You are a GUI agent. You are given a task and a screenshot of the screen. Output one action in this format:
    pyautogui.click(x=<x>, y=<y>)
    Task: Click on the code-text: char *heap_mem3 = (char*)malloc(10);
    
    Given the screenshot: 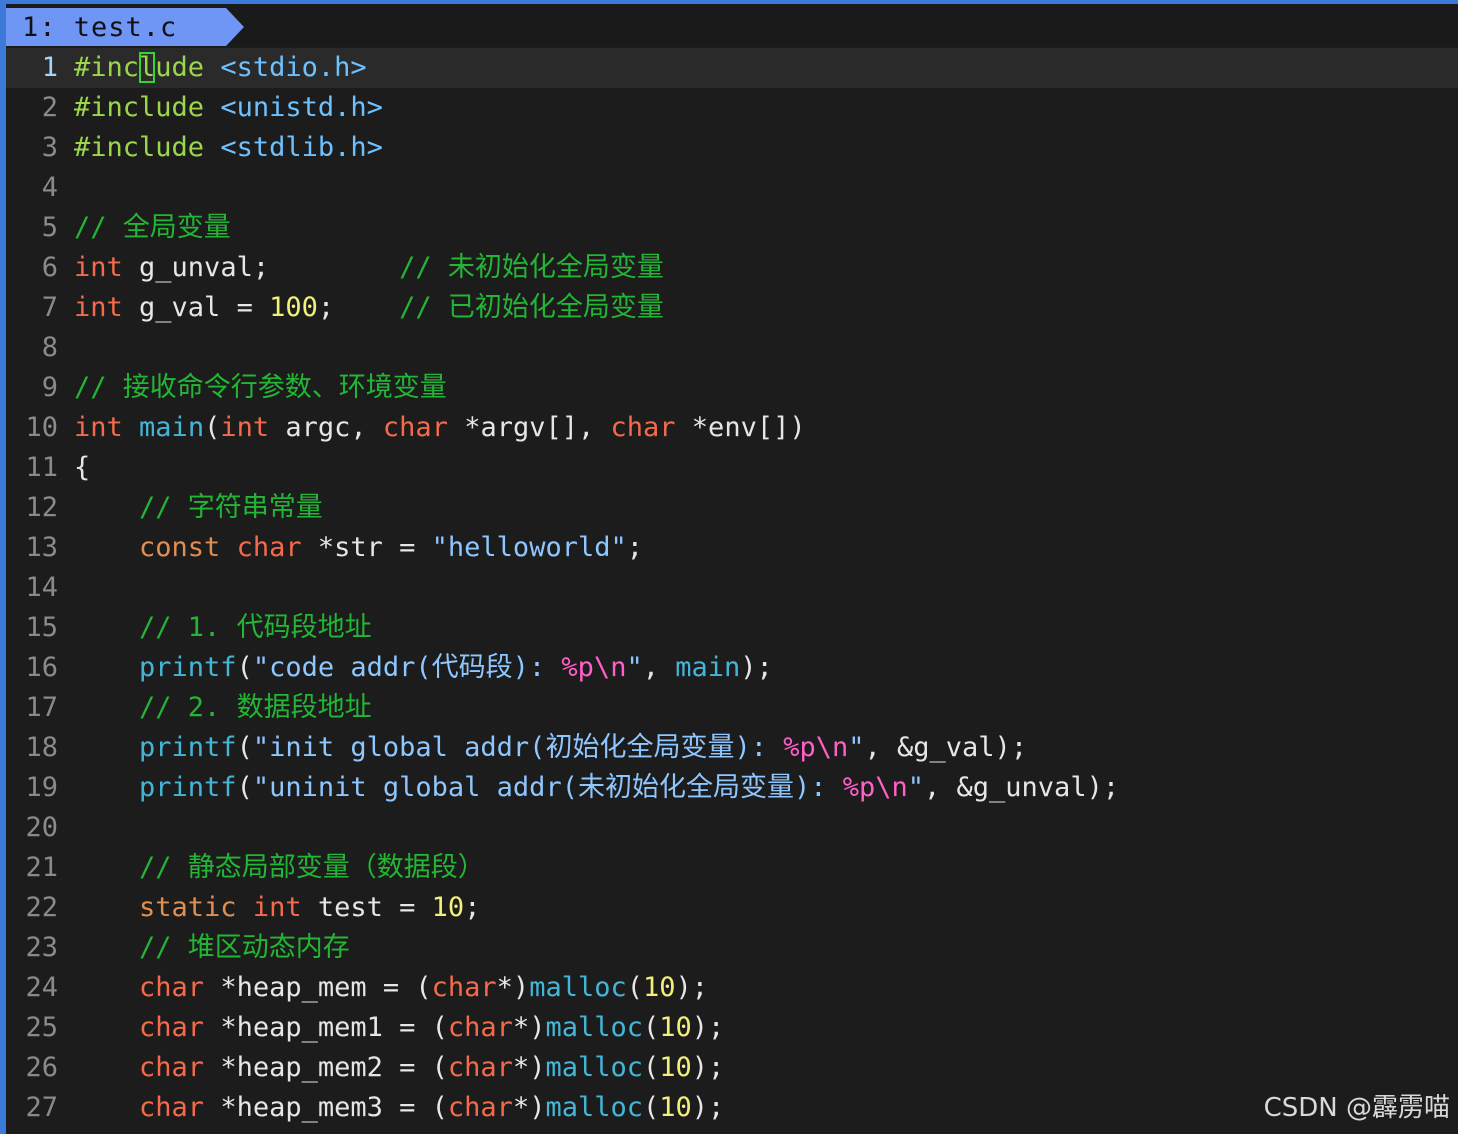 What is the action you would take?
    pyautogui.click(x=399, y=1108)
    